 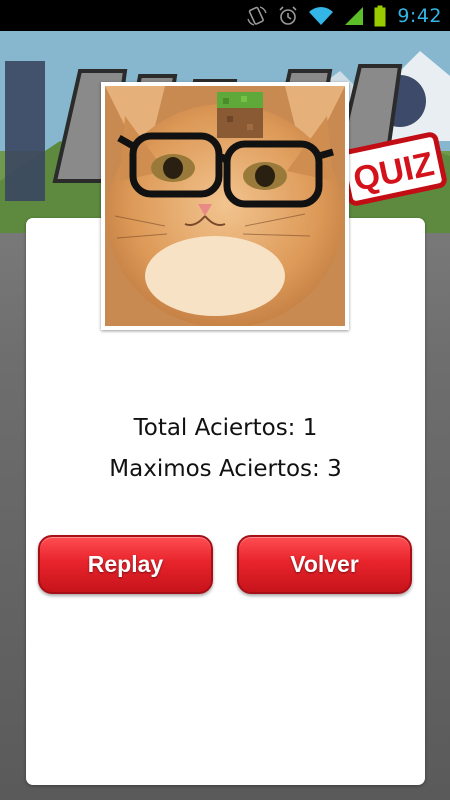 I want to click on total-hits-label: Total Aciertos: 1, so click(x=225, y=428).